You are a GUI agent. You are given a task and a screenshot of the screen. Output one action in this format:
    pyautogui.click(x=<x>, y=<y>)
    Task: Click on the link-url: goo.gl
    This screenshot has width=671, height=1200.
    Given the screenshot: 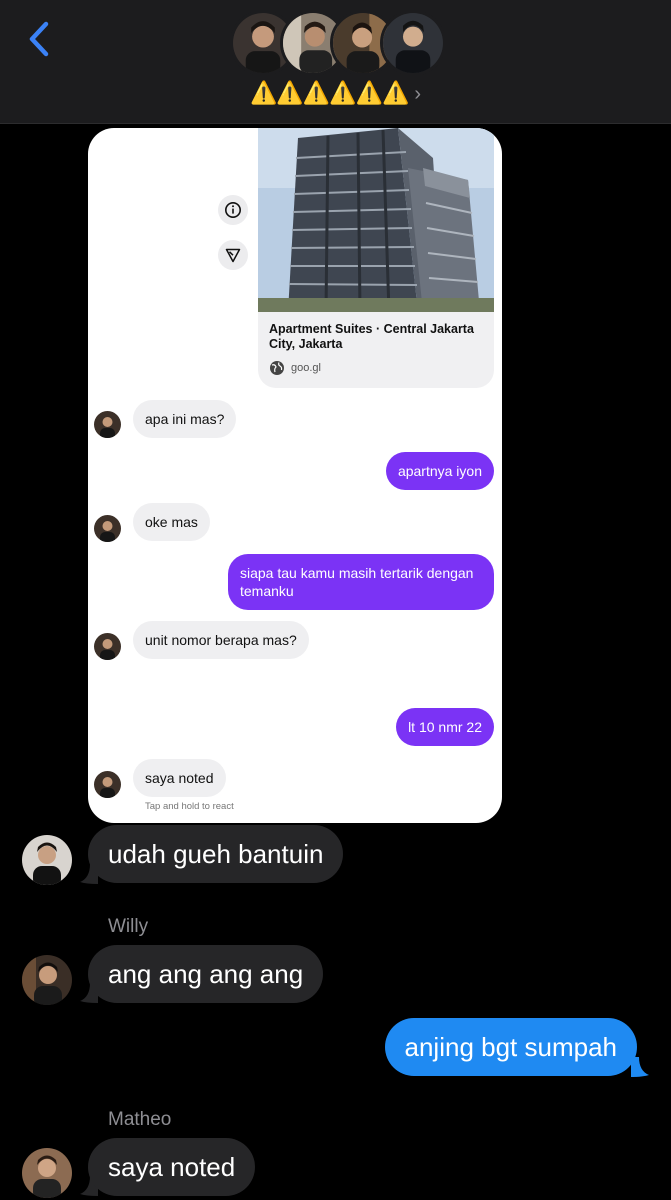 What is the action you would take?
    pyautogui.click(x=295, y=368)
    